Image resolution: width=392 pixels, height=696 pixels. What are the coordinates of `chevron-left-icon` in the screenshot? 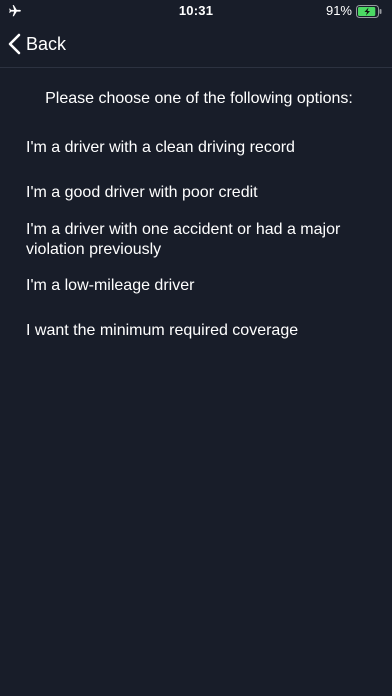 It's located at (14, 44).